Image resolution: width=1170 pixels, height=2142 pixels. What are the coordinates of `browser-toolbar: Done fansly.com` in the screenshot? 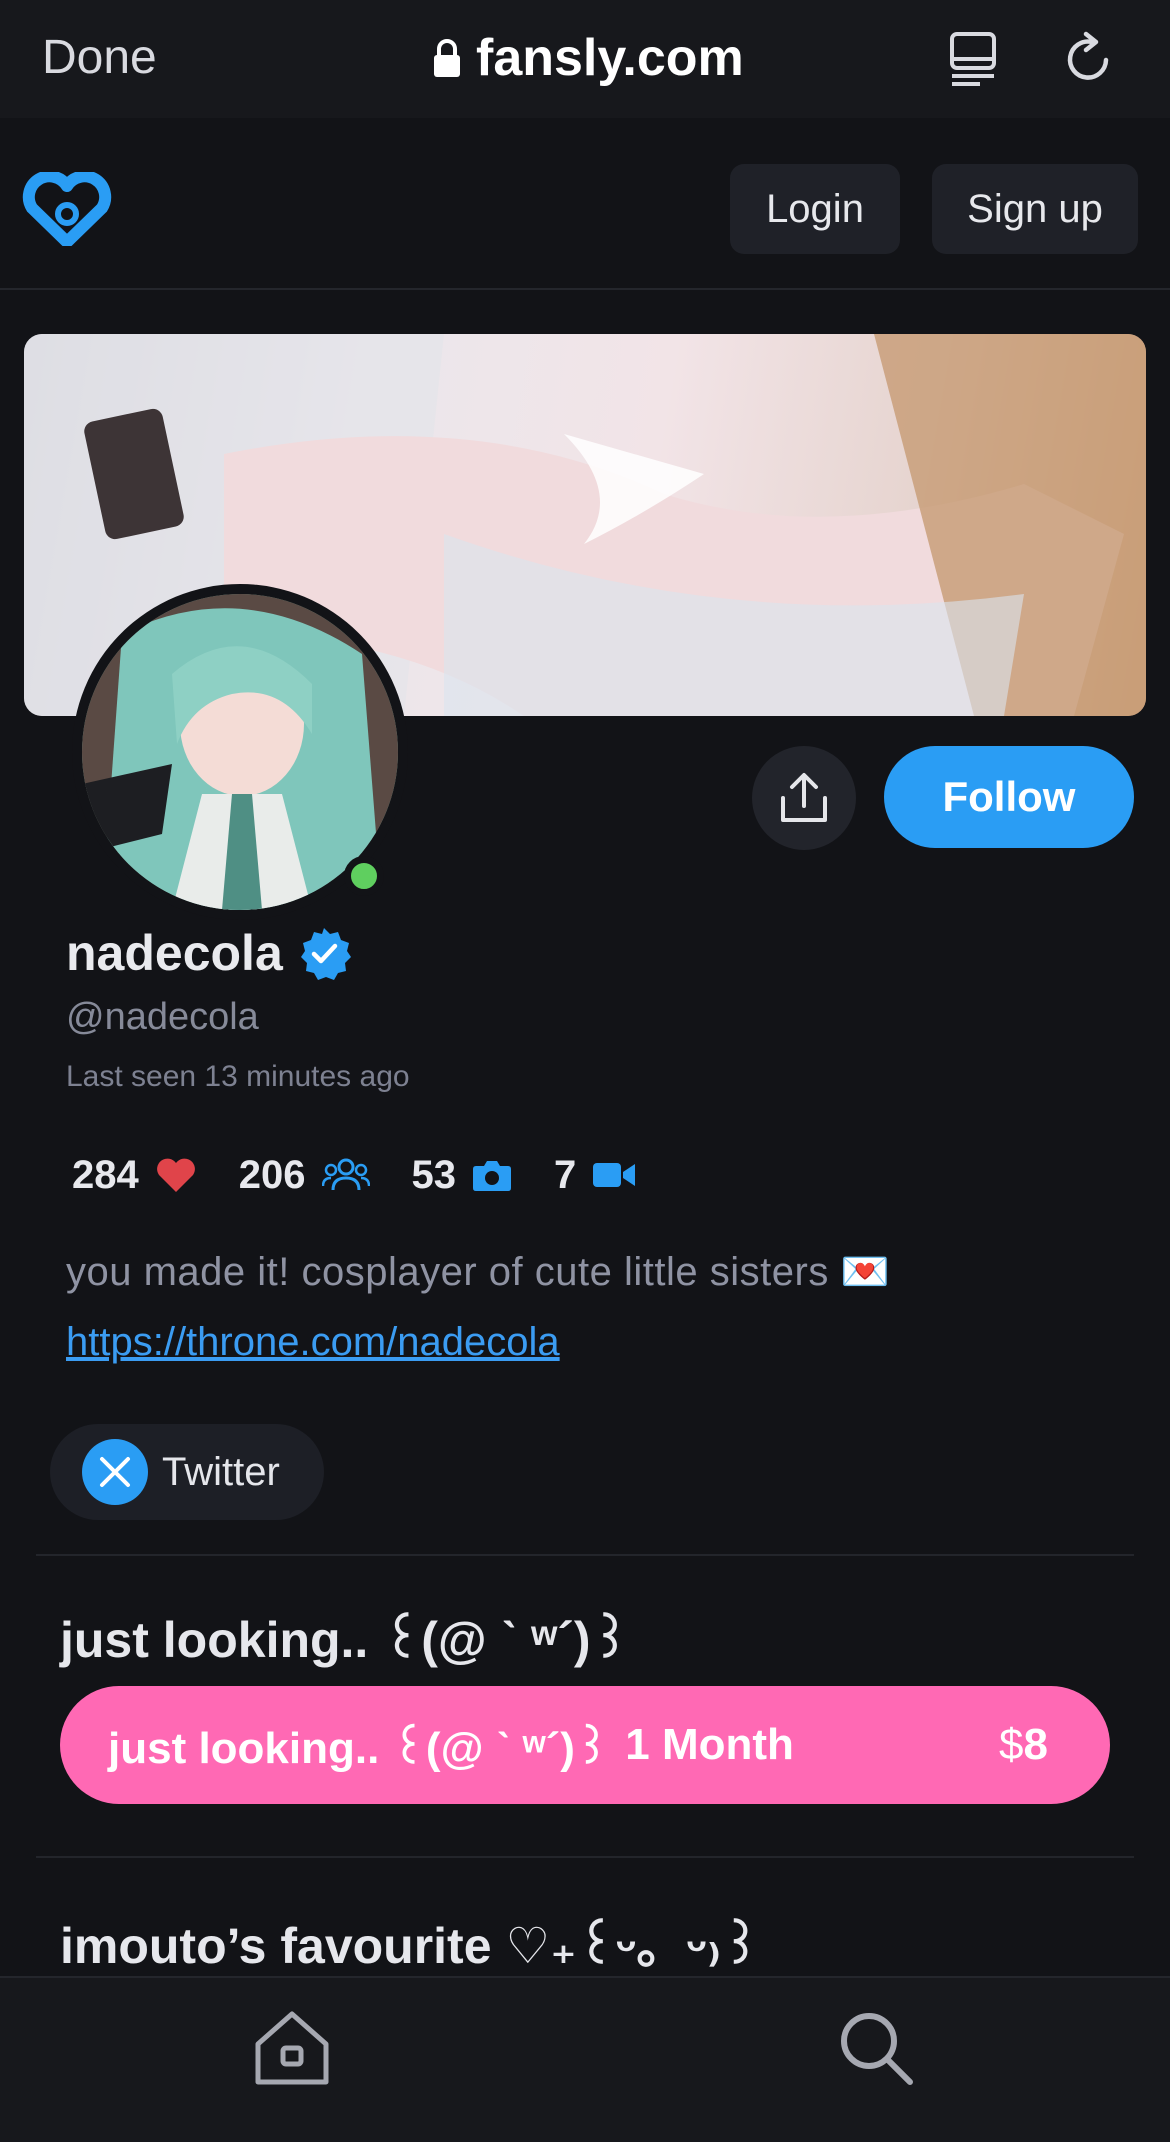 It's located at (585, 59).